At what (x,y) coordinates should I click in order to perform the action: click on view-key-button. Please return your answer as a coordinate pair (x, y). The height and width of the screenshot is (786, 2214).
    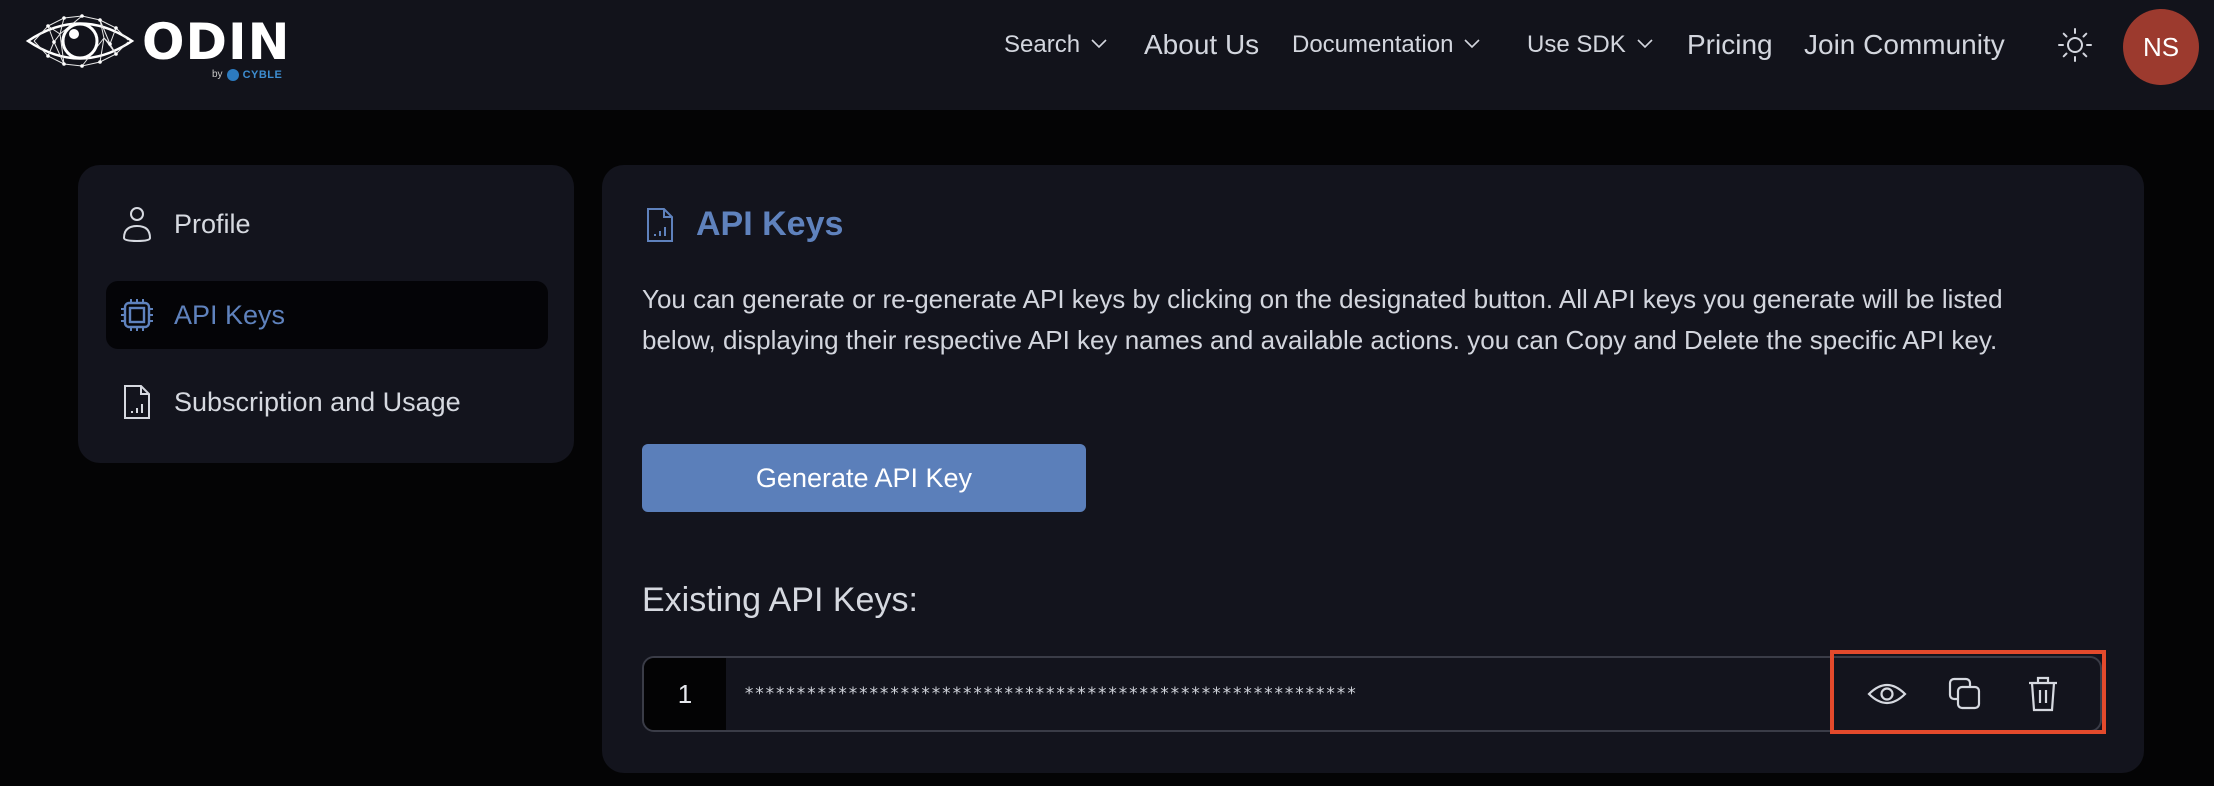
    Looking at the image, I should click on (1887, 694).